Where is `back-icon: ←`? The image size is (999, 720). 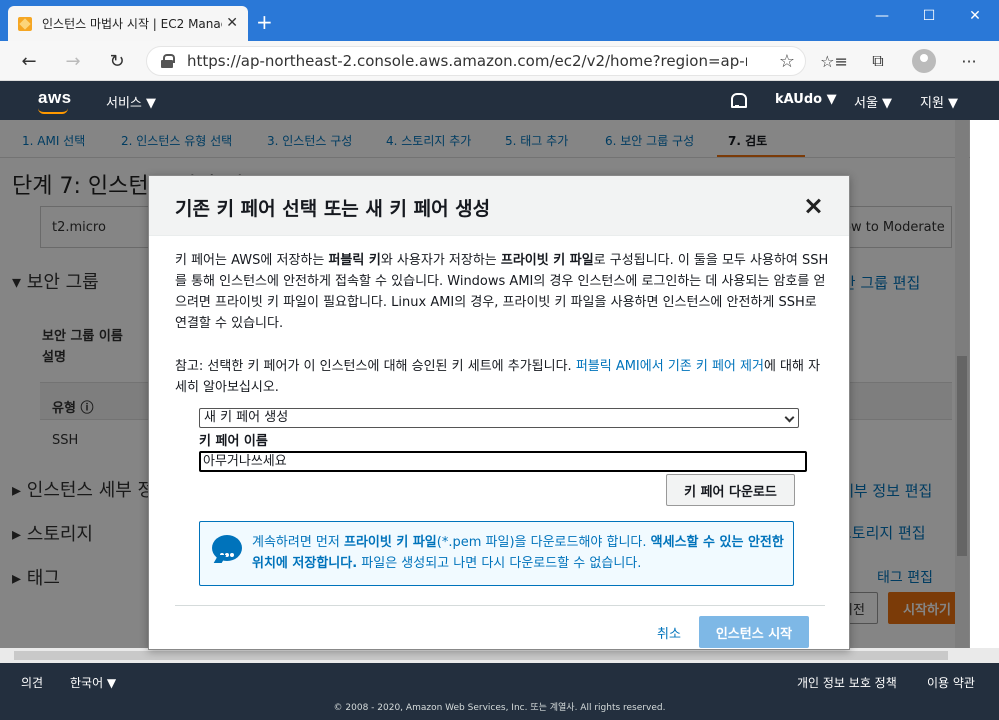
back-icon: ← is located at coordinates (29, 61).